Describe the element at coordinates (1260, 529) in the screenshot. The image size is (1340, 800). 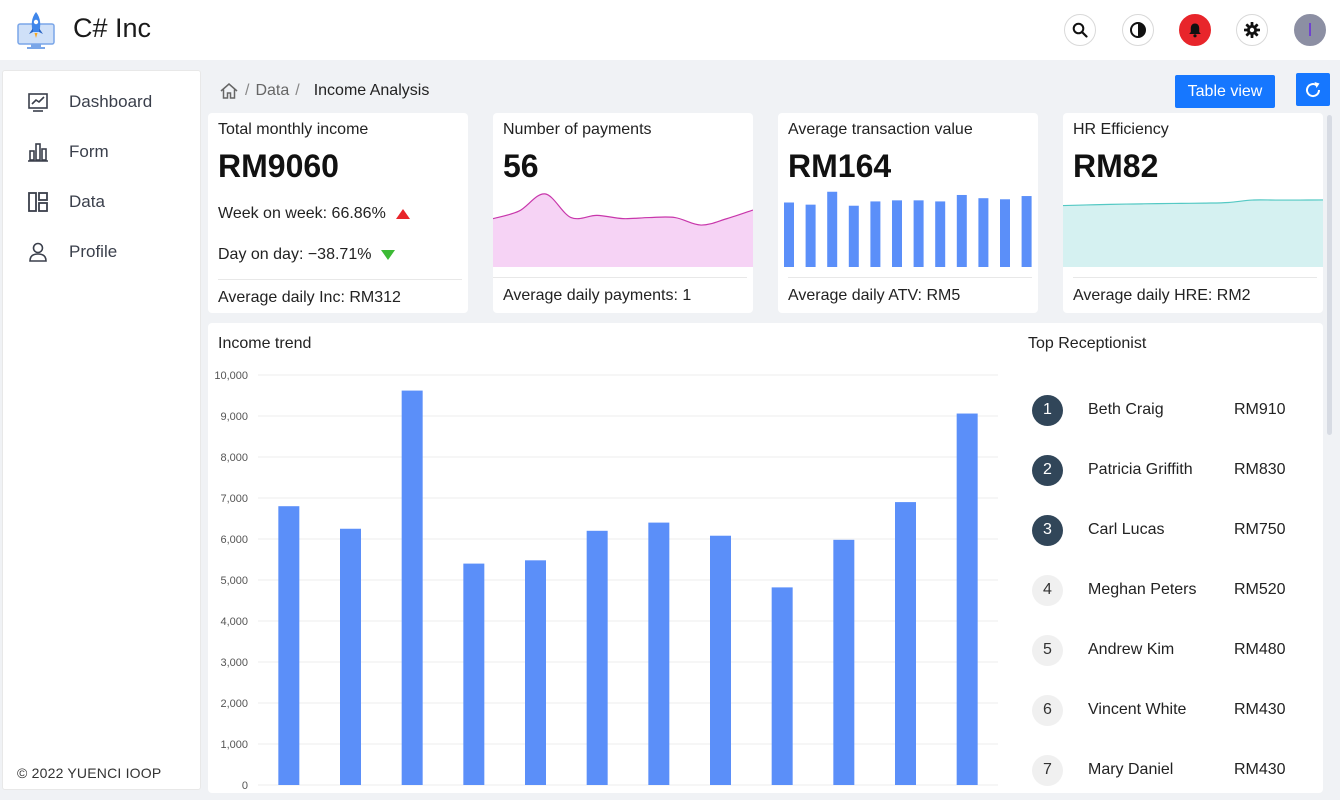
I see `rank-amount: RM750` at that location.